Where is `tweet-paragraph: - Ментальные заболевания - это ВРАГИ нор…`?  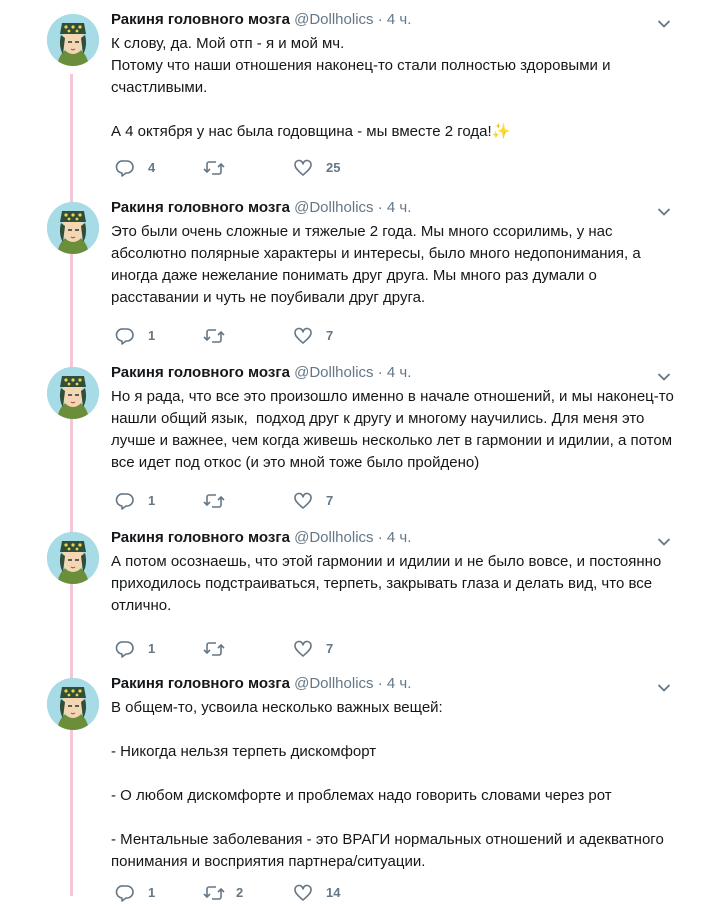 tweet-paragraph: - Ментальные заболевания - это ВРАГИ нор… is located at coordinates (389, 850).